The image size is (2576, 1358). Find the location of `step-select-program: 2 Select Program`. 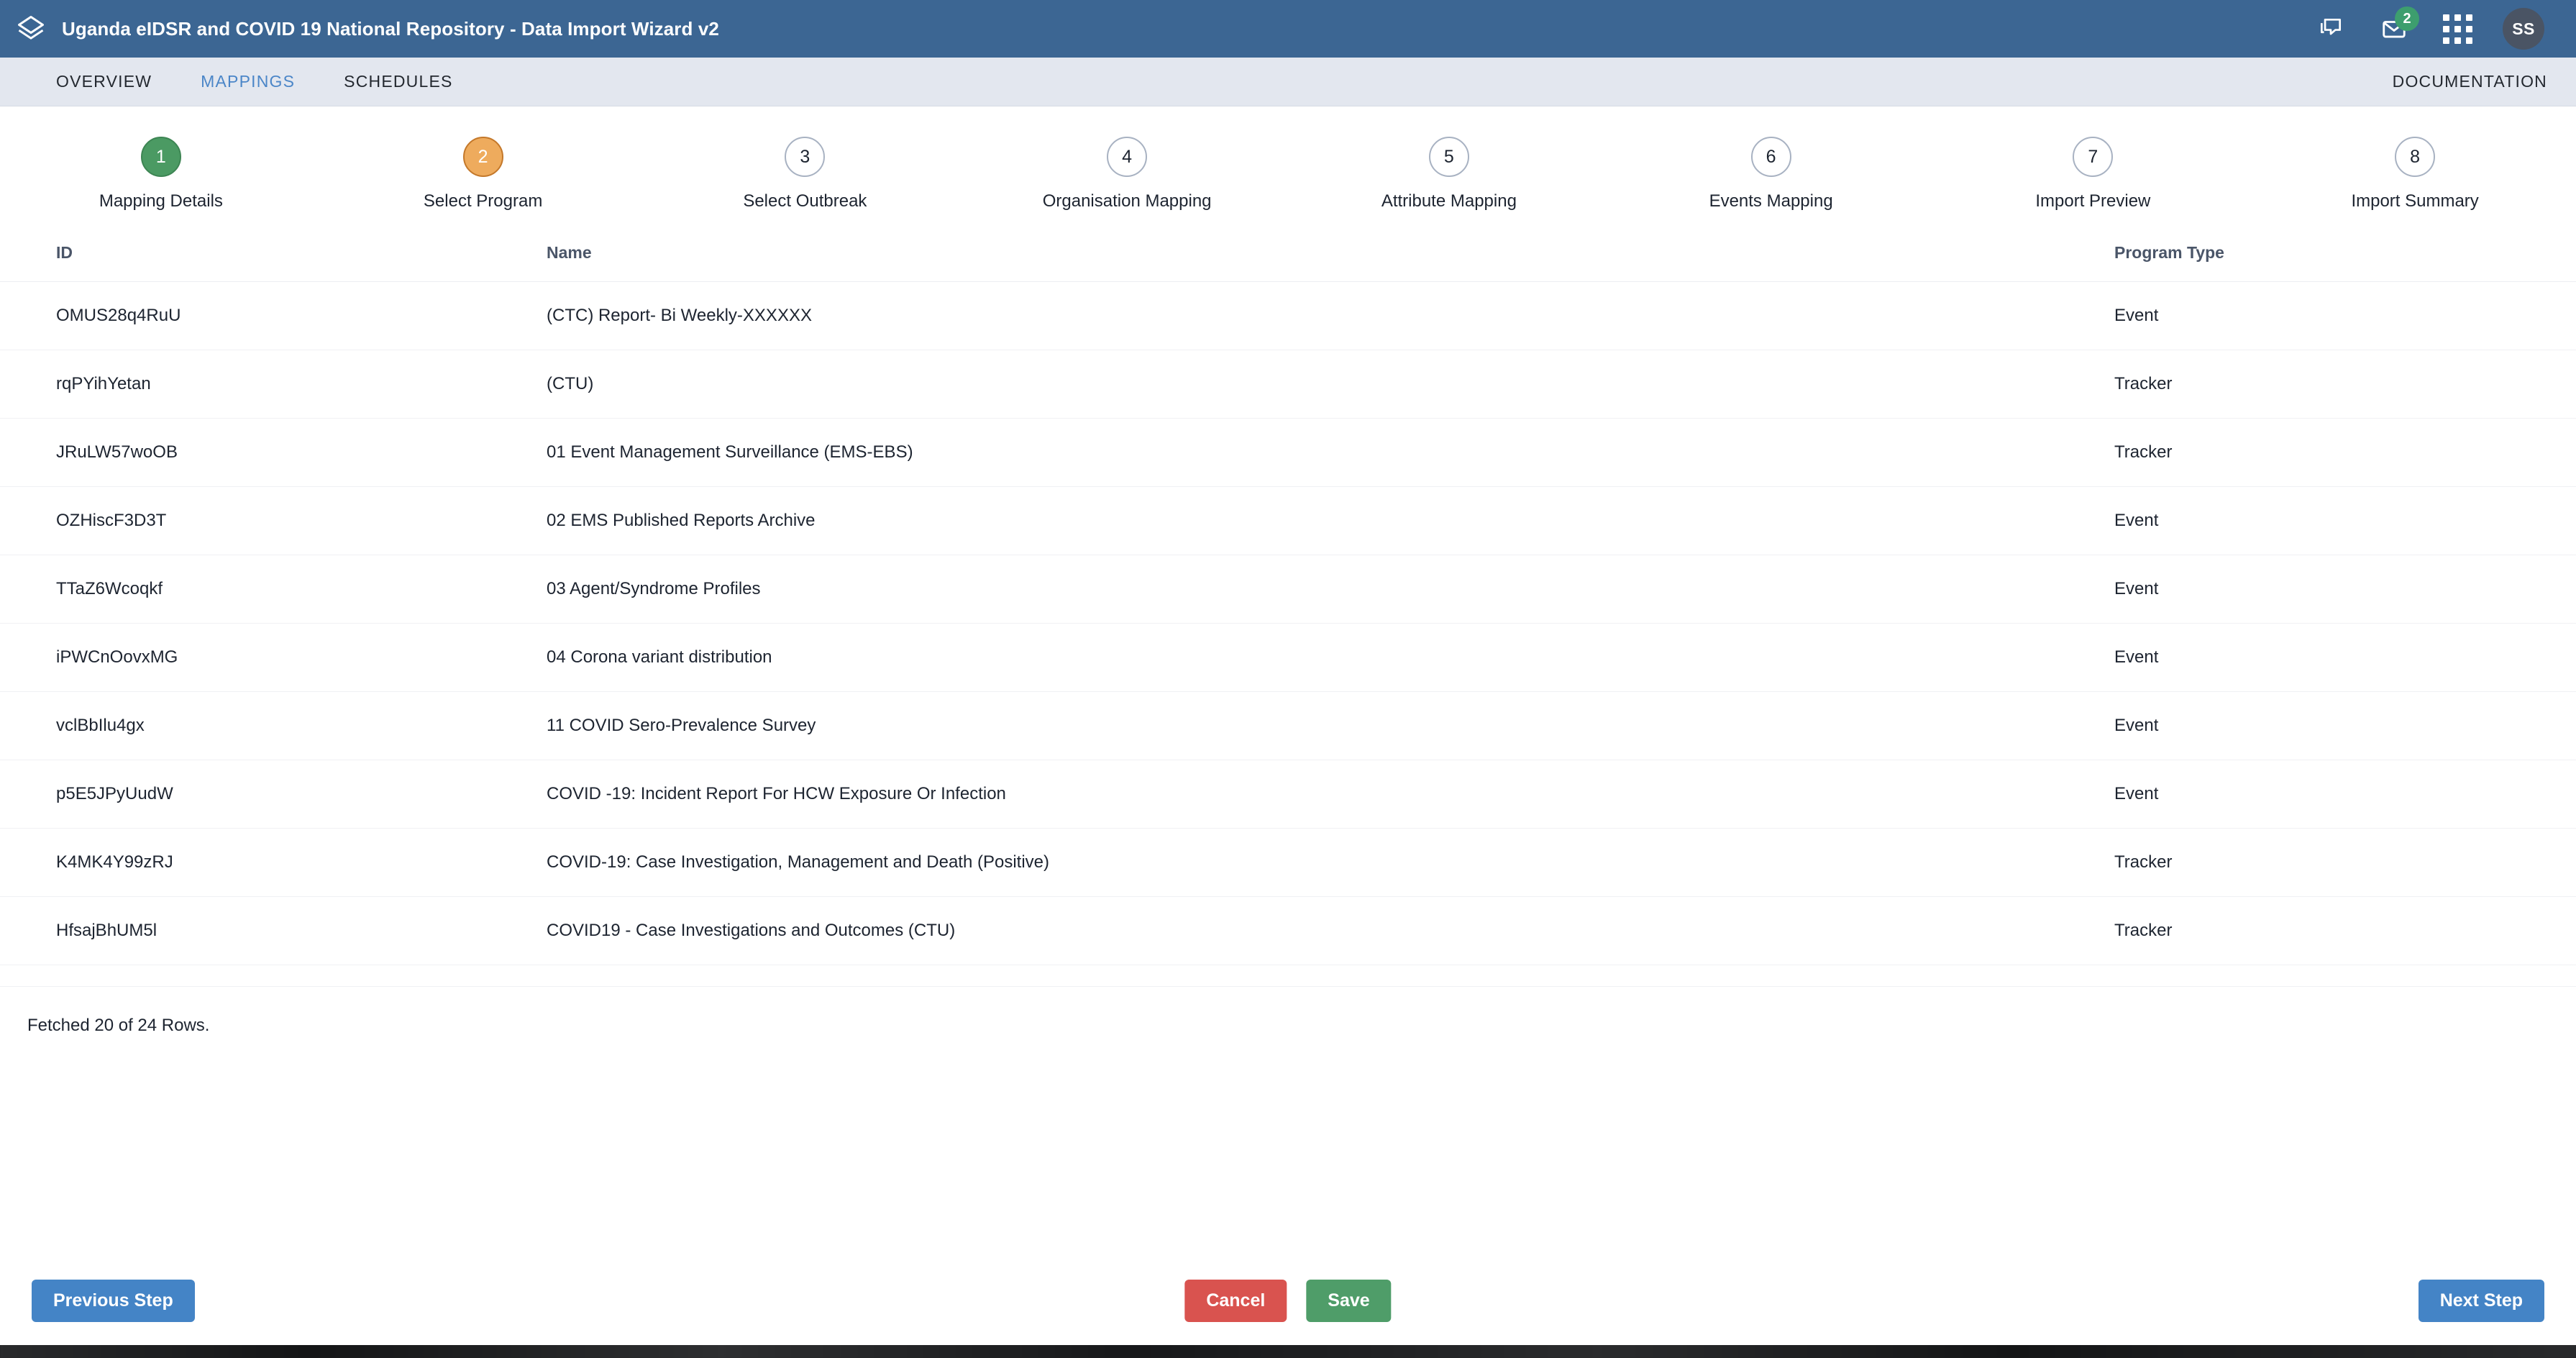

step-select-program: 2 Select Program is located at coordinates (483, 174).